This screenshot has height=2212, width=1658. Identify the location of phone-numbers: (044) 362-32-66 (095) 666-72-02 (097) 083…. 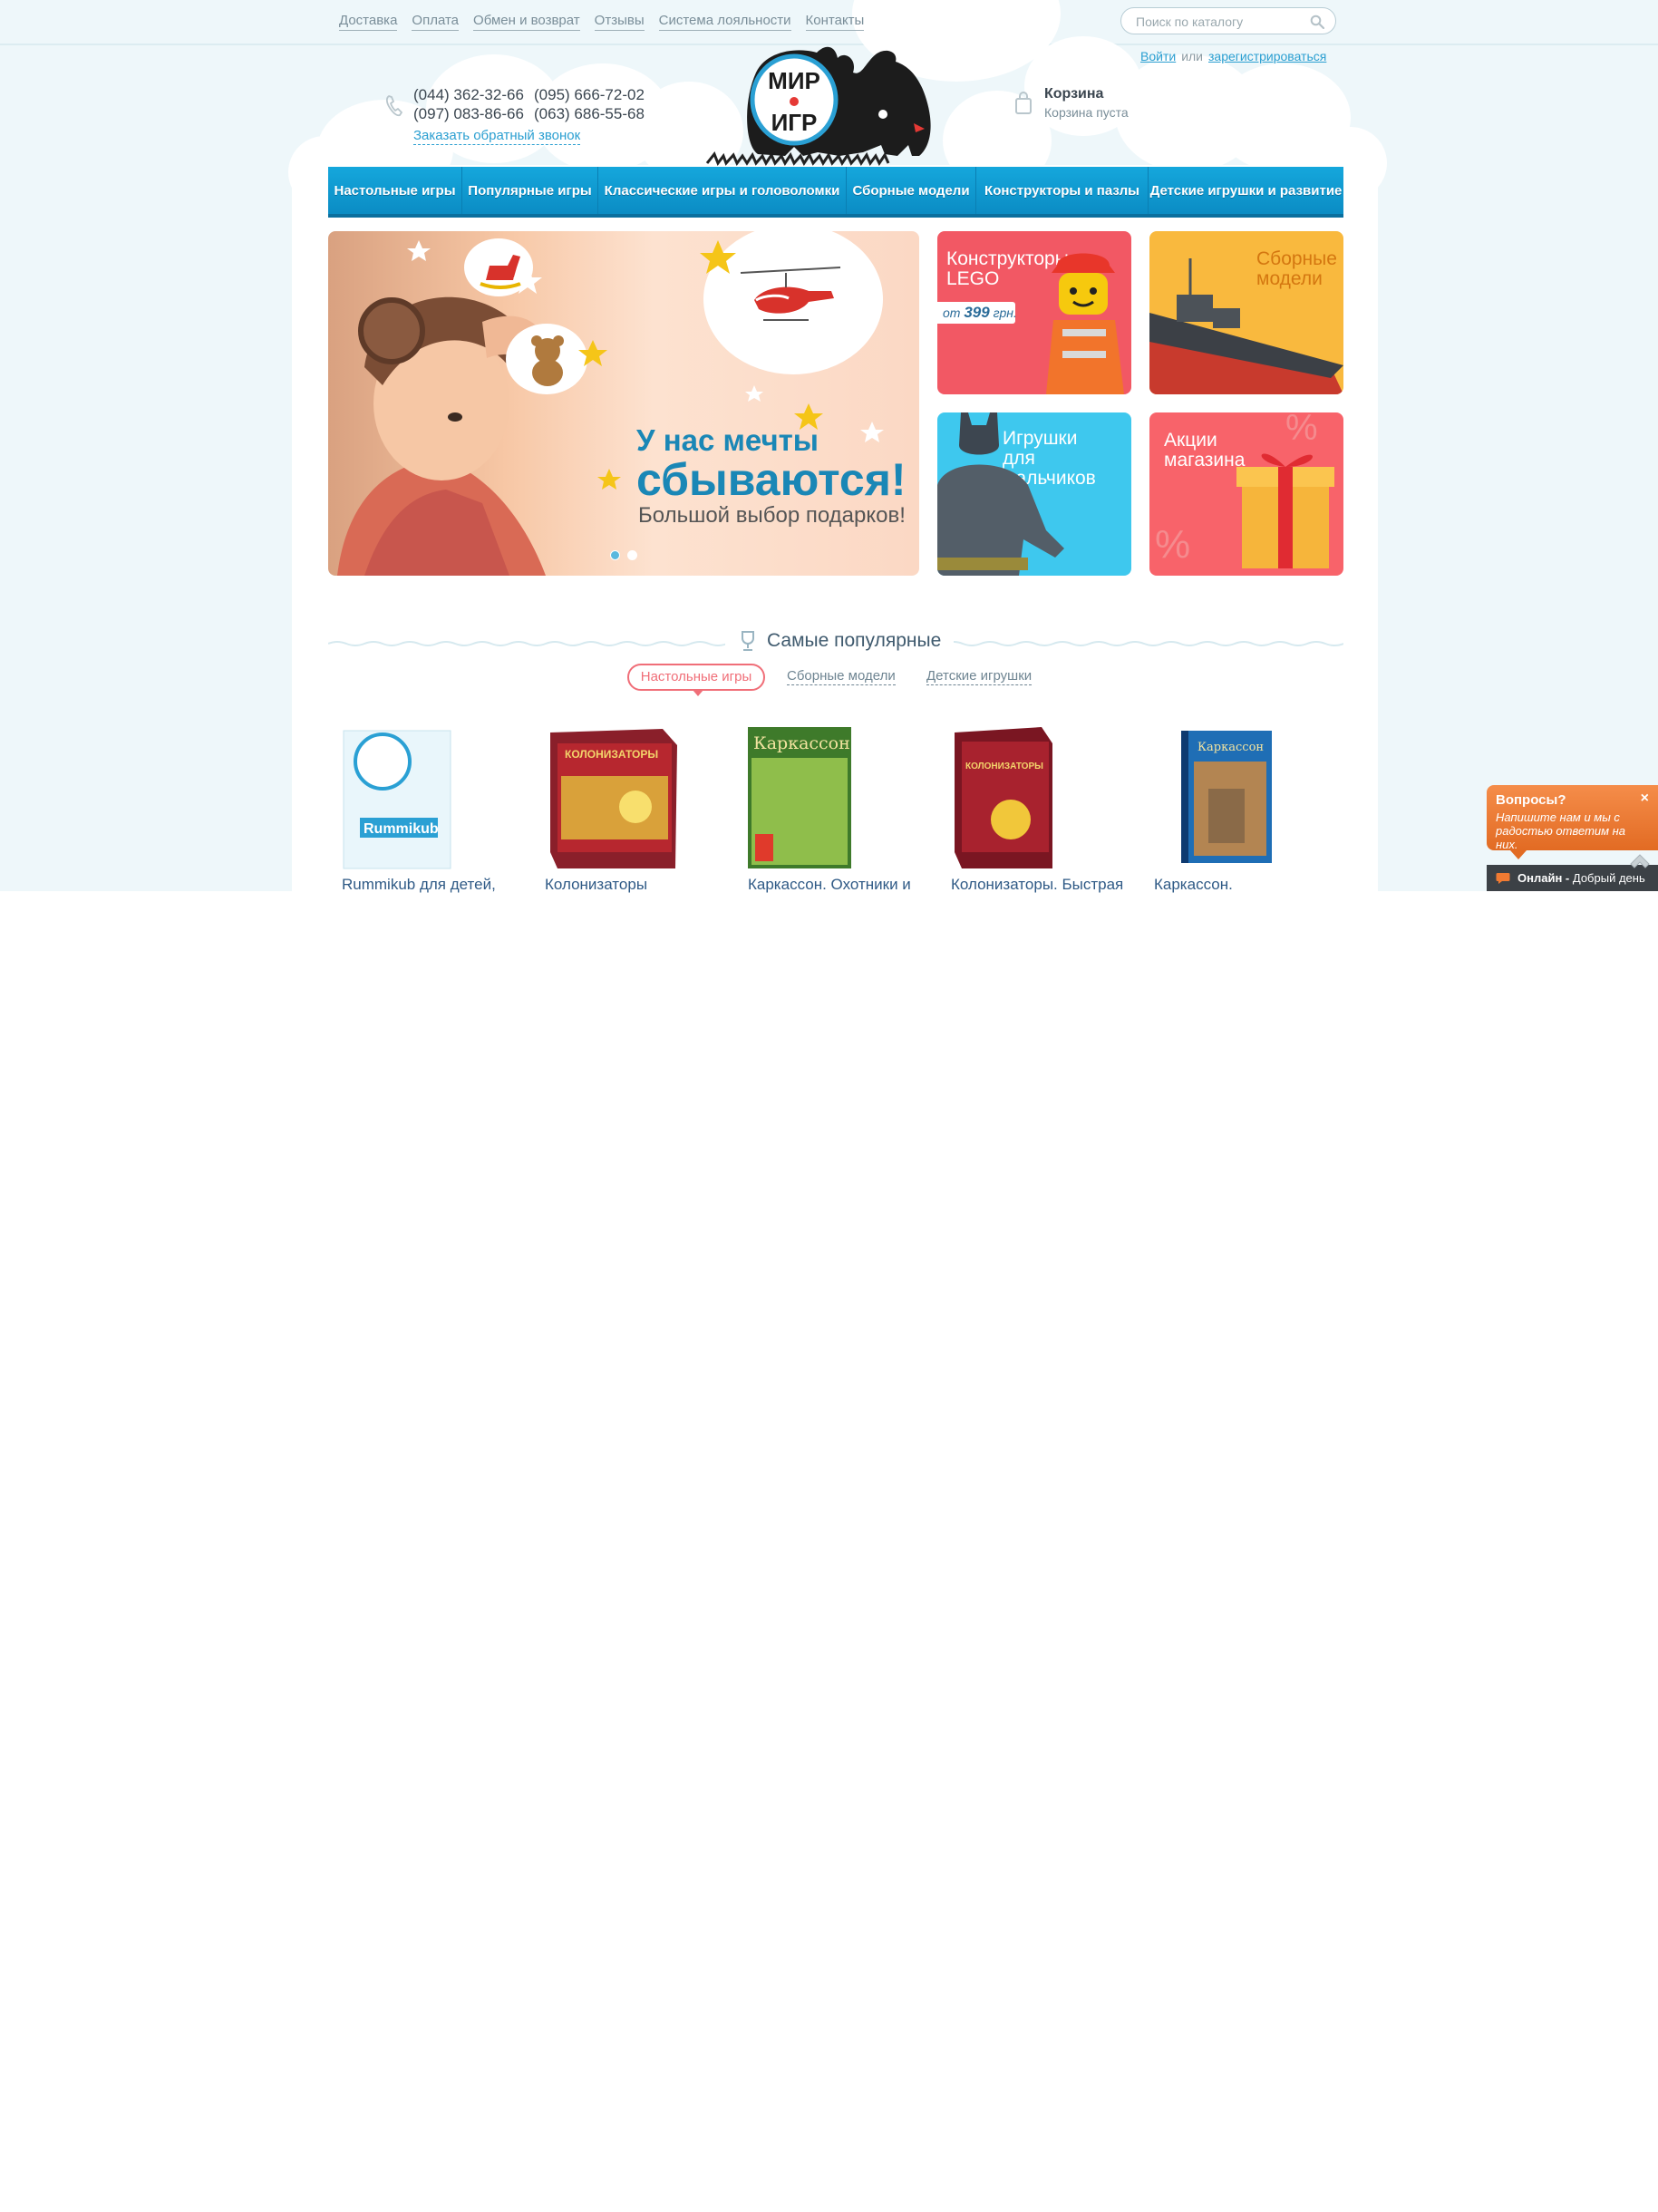
(533, 104).